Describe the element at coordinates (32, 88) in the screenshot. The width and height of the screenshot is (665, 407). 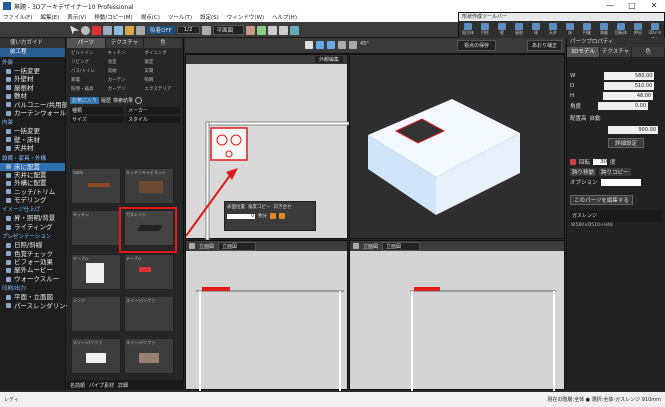
I see `nav-item: 屋根材` at that location.